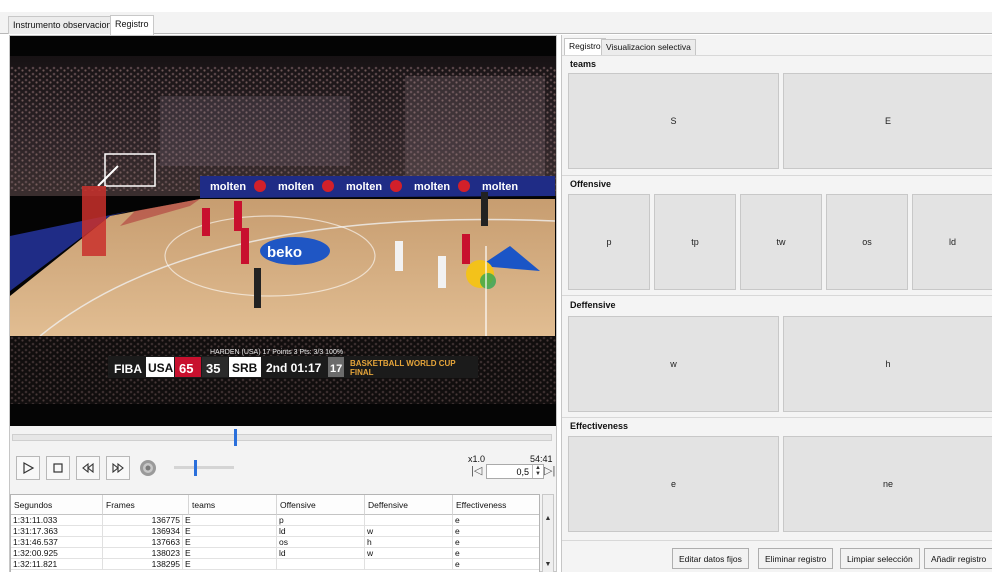 The image size is (992, 572). Describe the element at coordinates (952, 242) in the screenshot. I see `category-button-ld: ld` at that location.